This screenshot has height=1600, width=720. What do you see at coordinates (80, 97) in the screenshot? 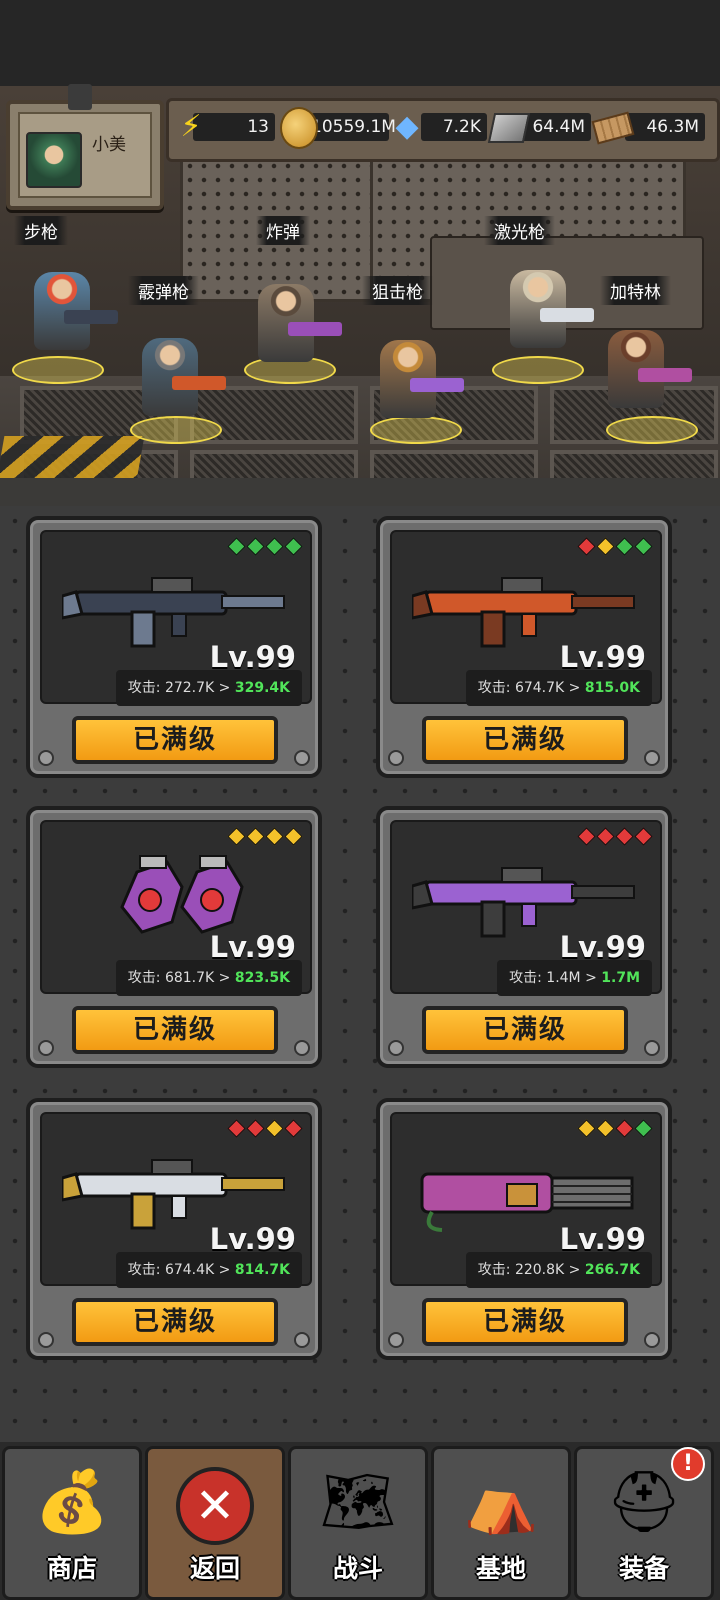
I see `clipboard-clip` at bounding box center [80, 97].